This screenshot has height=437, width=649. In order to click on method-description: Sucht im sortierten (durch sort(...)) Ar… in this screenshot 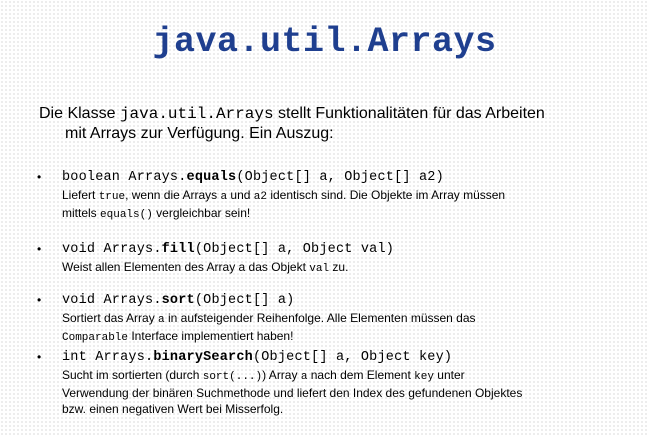, I will do `click(344, 392)`.